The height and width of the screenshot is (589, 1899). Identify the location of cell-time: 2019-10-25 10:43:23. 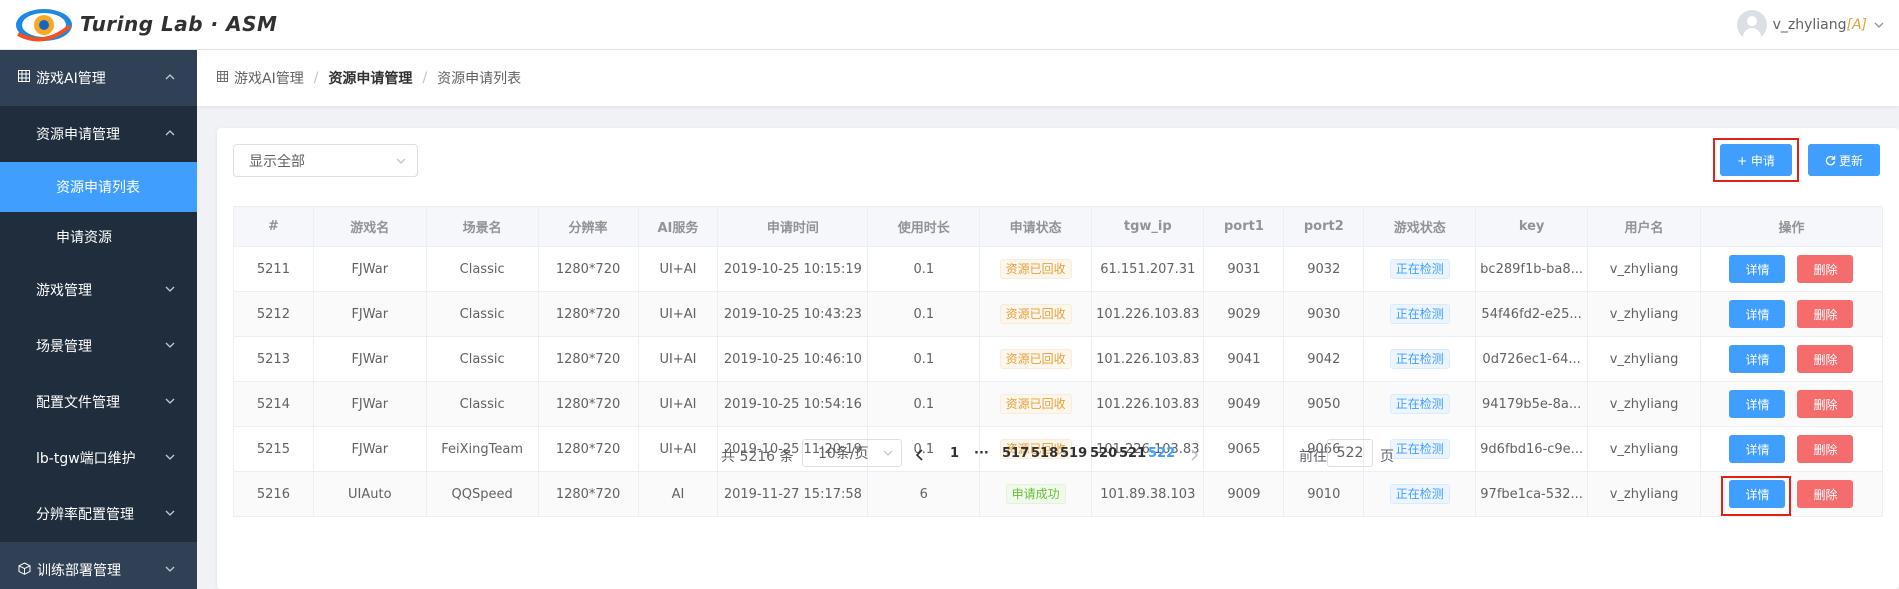
(793, 314).